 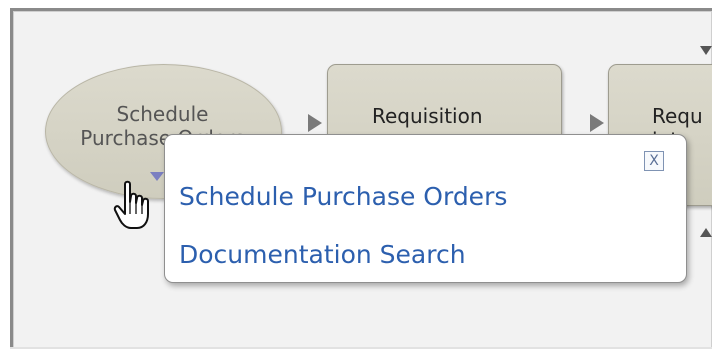 I want to click on link-schedule-purchase-orders: Schedule Purchase Orders, so click(x=343, y=197).